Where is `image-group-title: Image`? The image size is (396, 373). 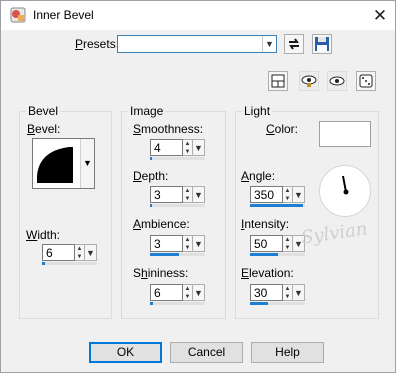
image-group-title: Image is located at coordinates (147, 111).